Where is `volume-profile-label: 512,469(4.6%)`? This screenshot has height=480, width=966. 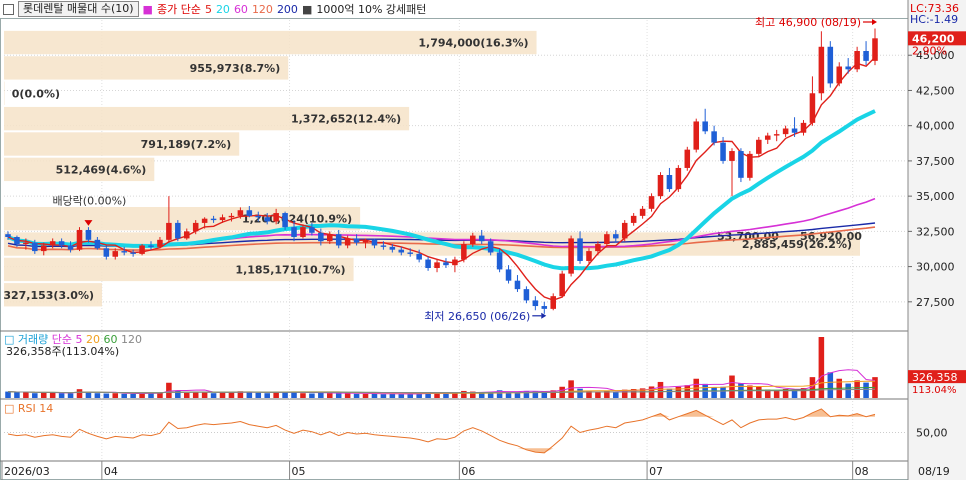 volume-profile-label: 512,469(4.6%) is located at coordinates (101, 169).